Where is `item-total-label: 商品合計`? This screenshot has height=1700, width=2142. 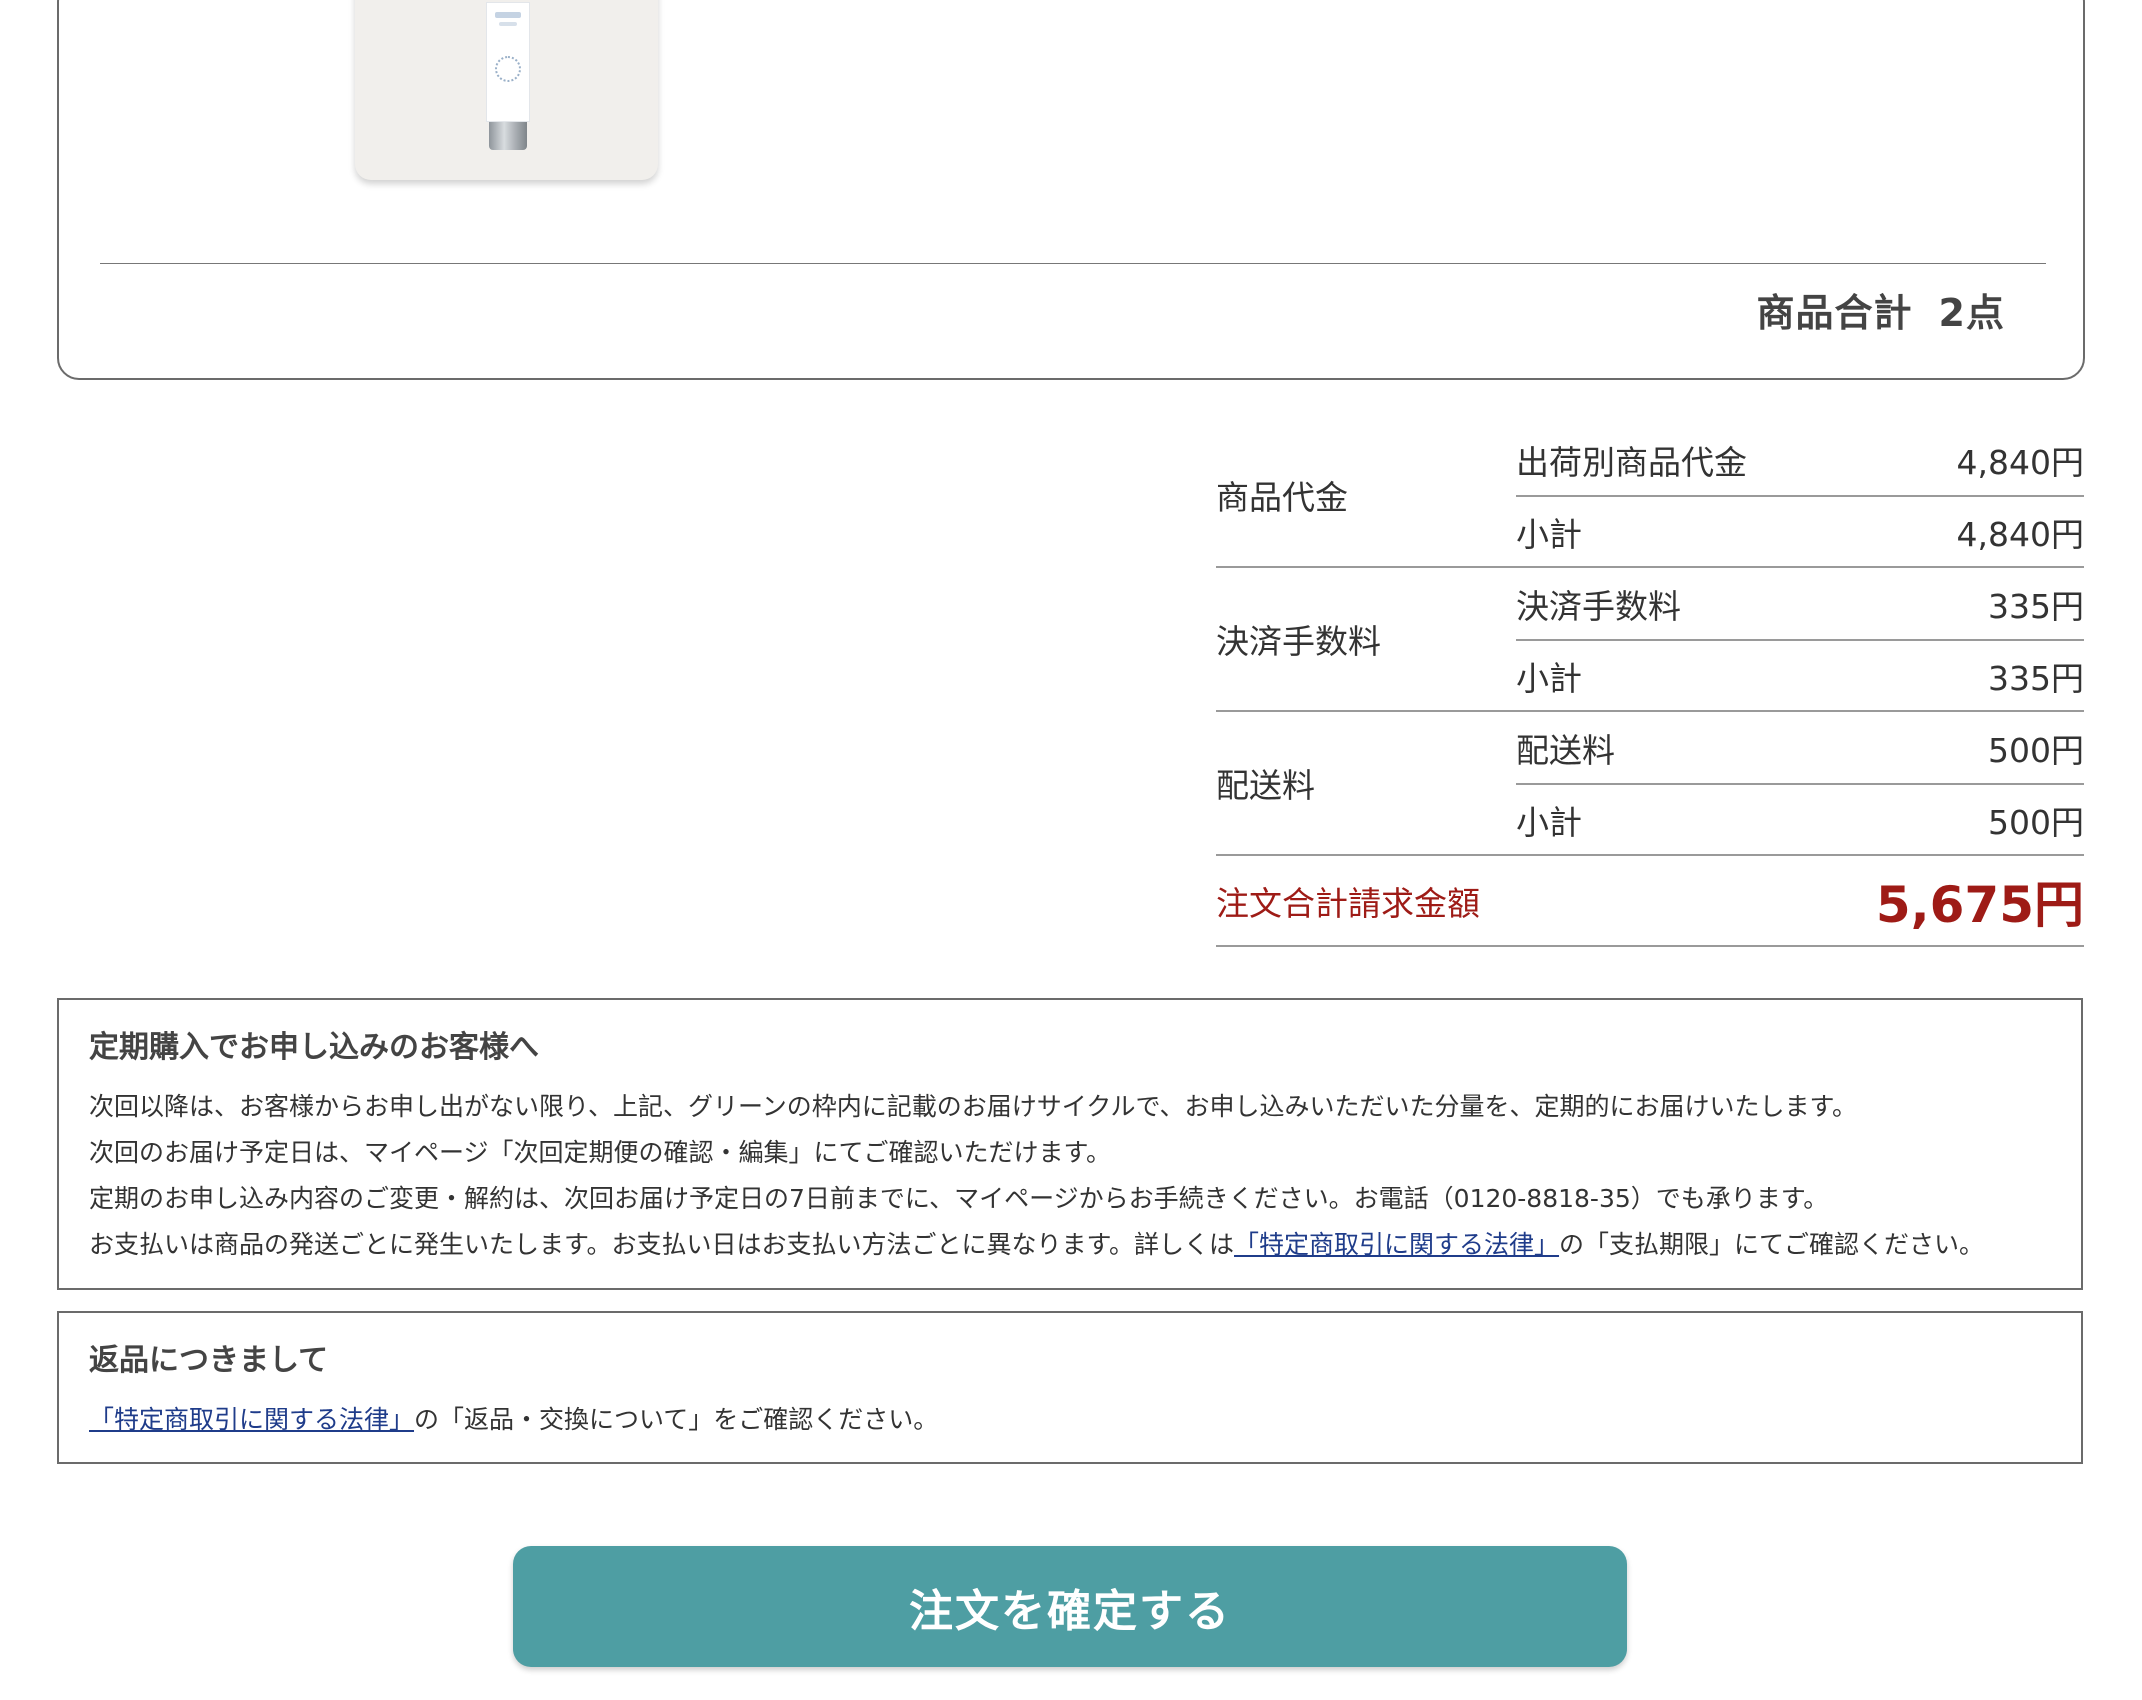 item-total-label: 商品合計 is located at coordinates (1834, 313).